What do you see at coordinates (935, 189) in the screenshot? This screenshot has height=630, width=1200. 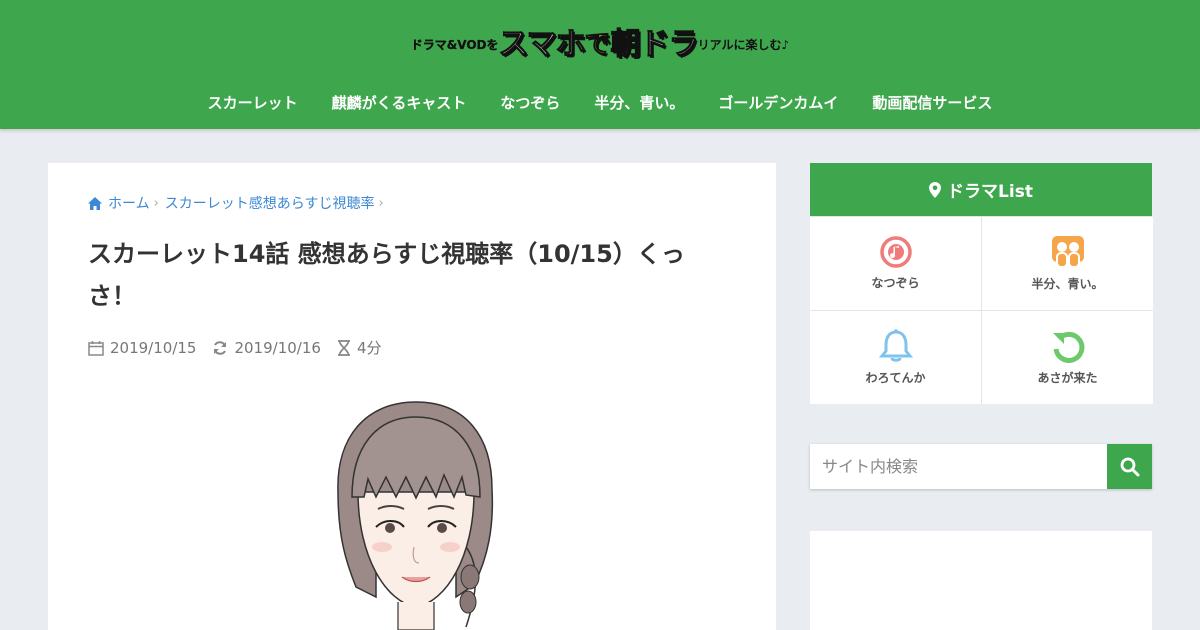 I see `map-pin-icon` at bounding box center [935, 189].